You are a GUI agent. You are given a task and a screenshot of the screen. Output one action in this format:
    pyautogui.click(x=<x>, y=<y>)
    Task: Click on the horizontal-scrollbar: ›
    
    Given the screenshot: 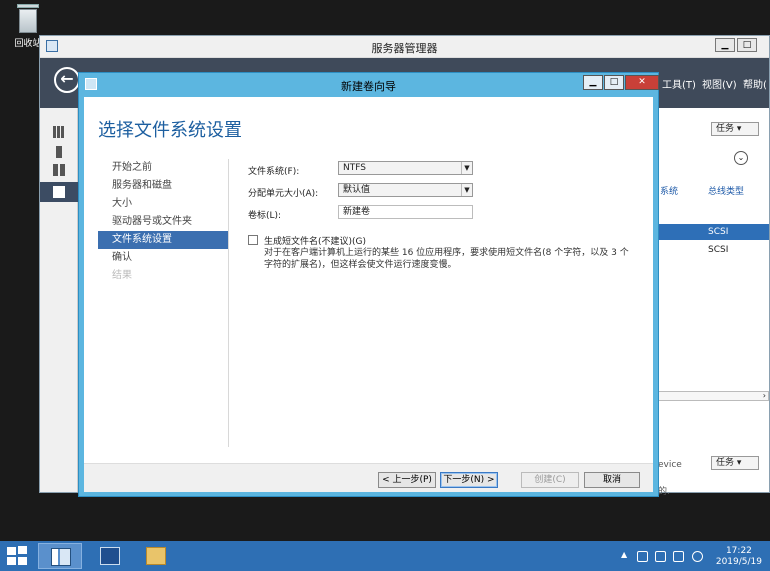 What is the action you would take?
    pyautogui.click(x=712, y=396)
    